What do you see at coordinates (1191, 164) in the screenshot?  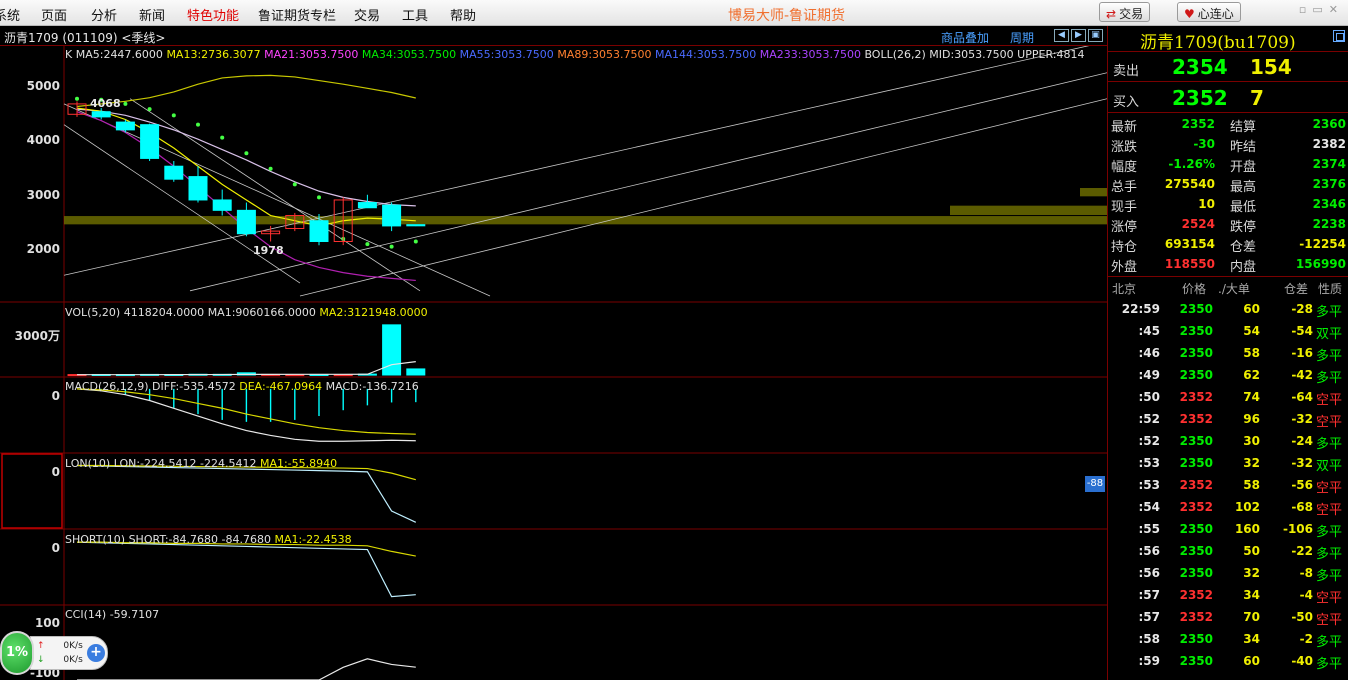 I see `quote-stat-value: -1.26%` at bounding box center [1191, 164].